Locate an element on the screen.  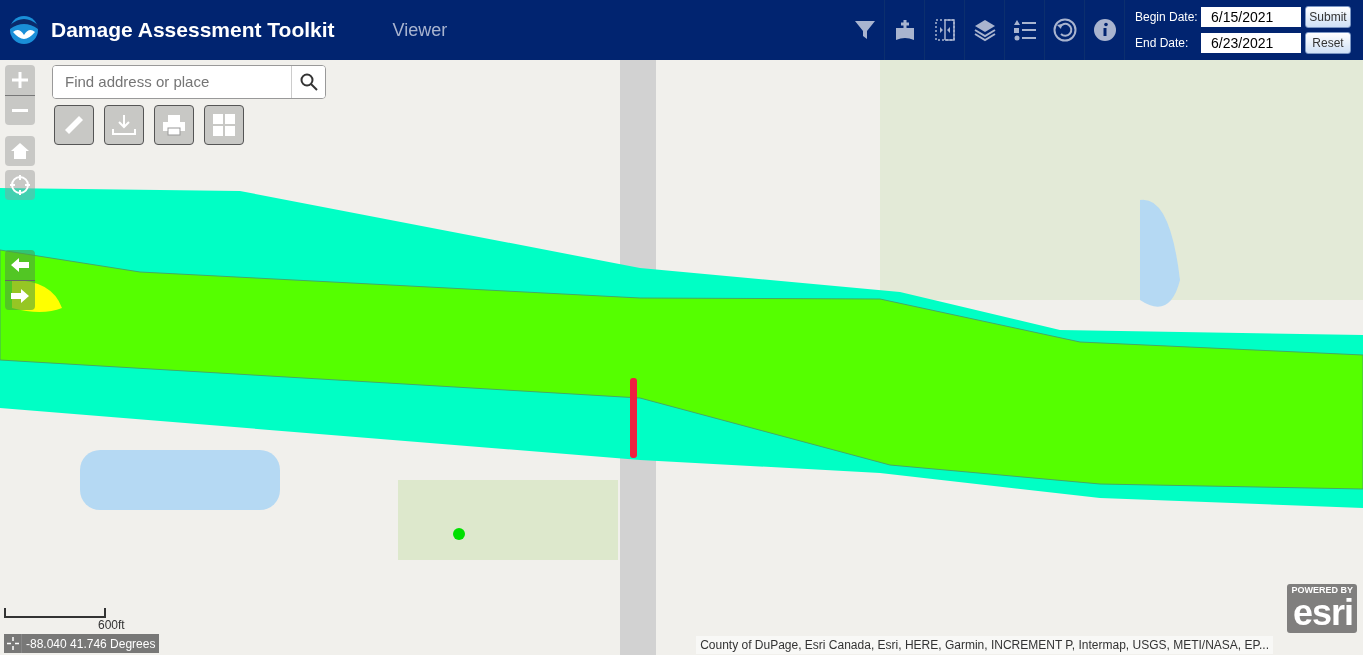
printer-icon is located at coordinates (174, 125).